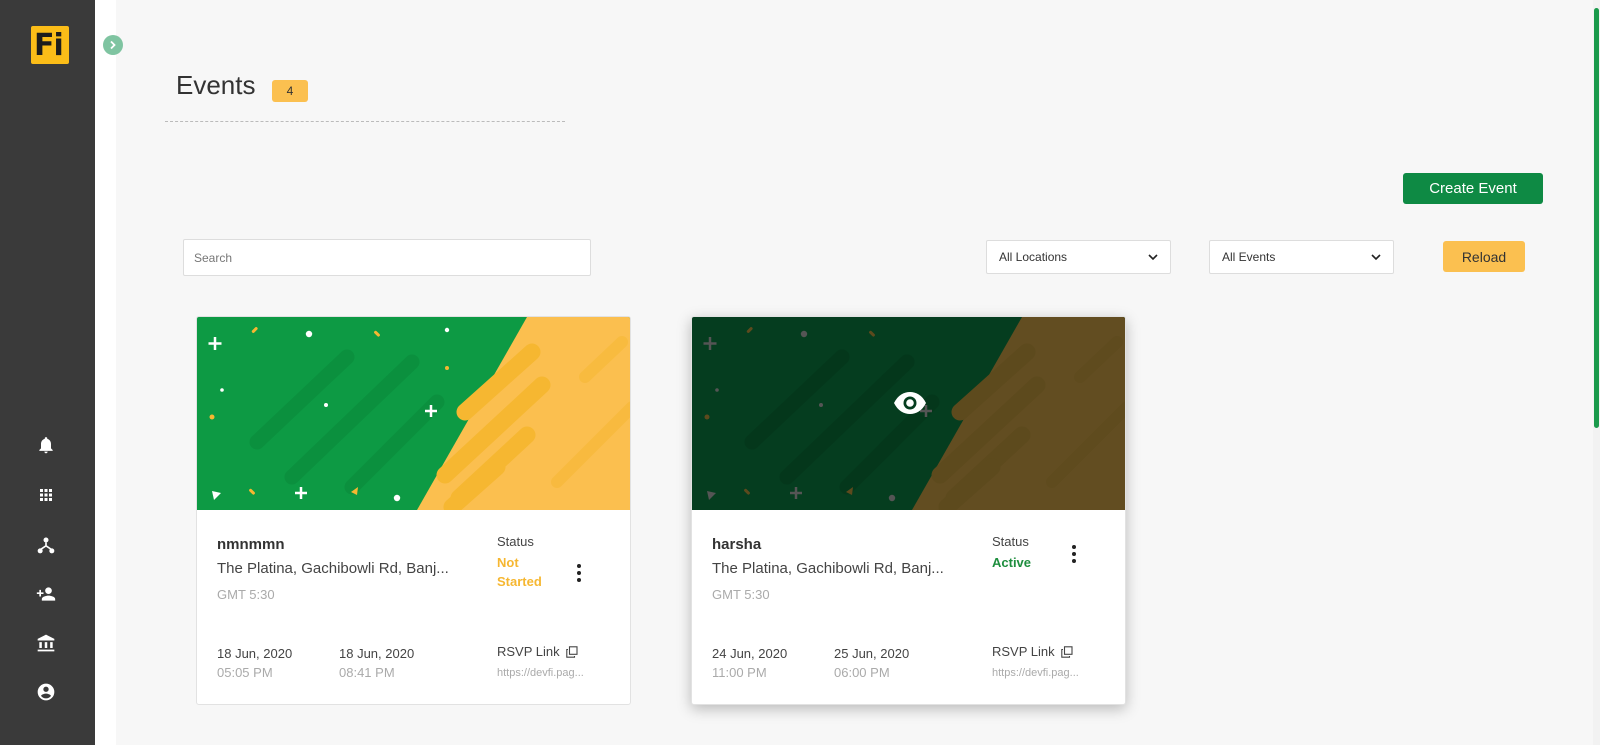 The width and height of the screenshot is (1600, 745). Describe the element at coordinates (910, 403) in the screenshot. I see `eye-icon` at that location.